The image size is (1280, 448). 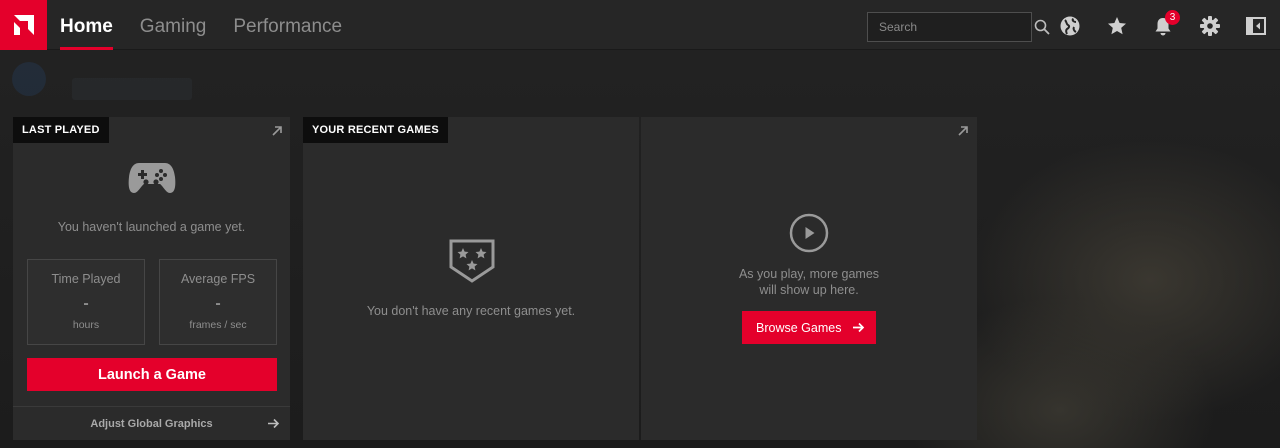 What do you see at coordinates (1256, 26) in the screenshot?
I see `layout-toggle-icon` at bounding box center [1256, 26].